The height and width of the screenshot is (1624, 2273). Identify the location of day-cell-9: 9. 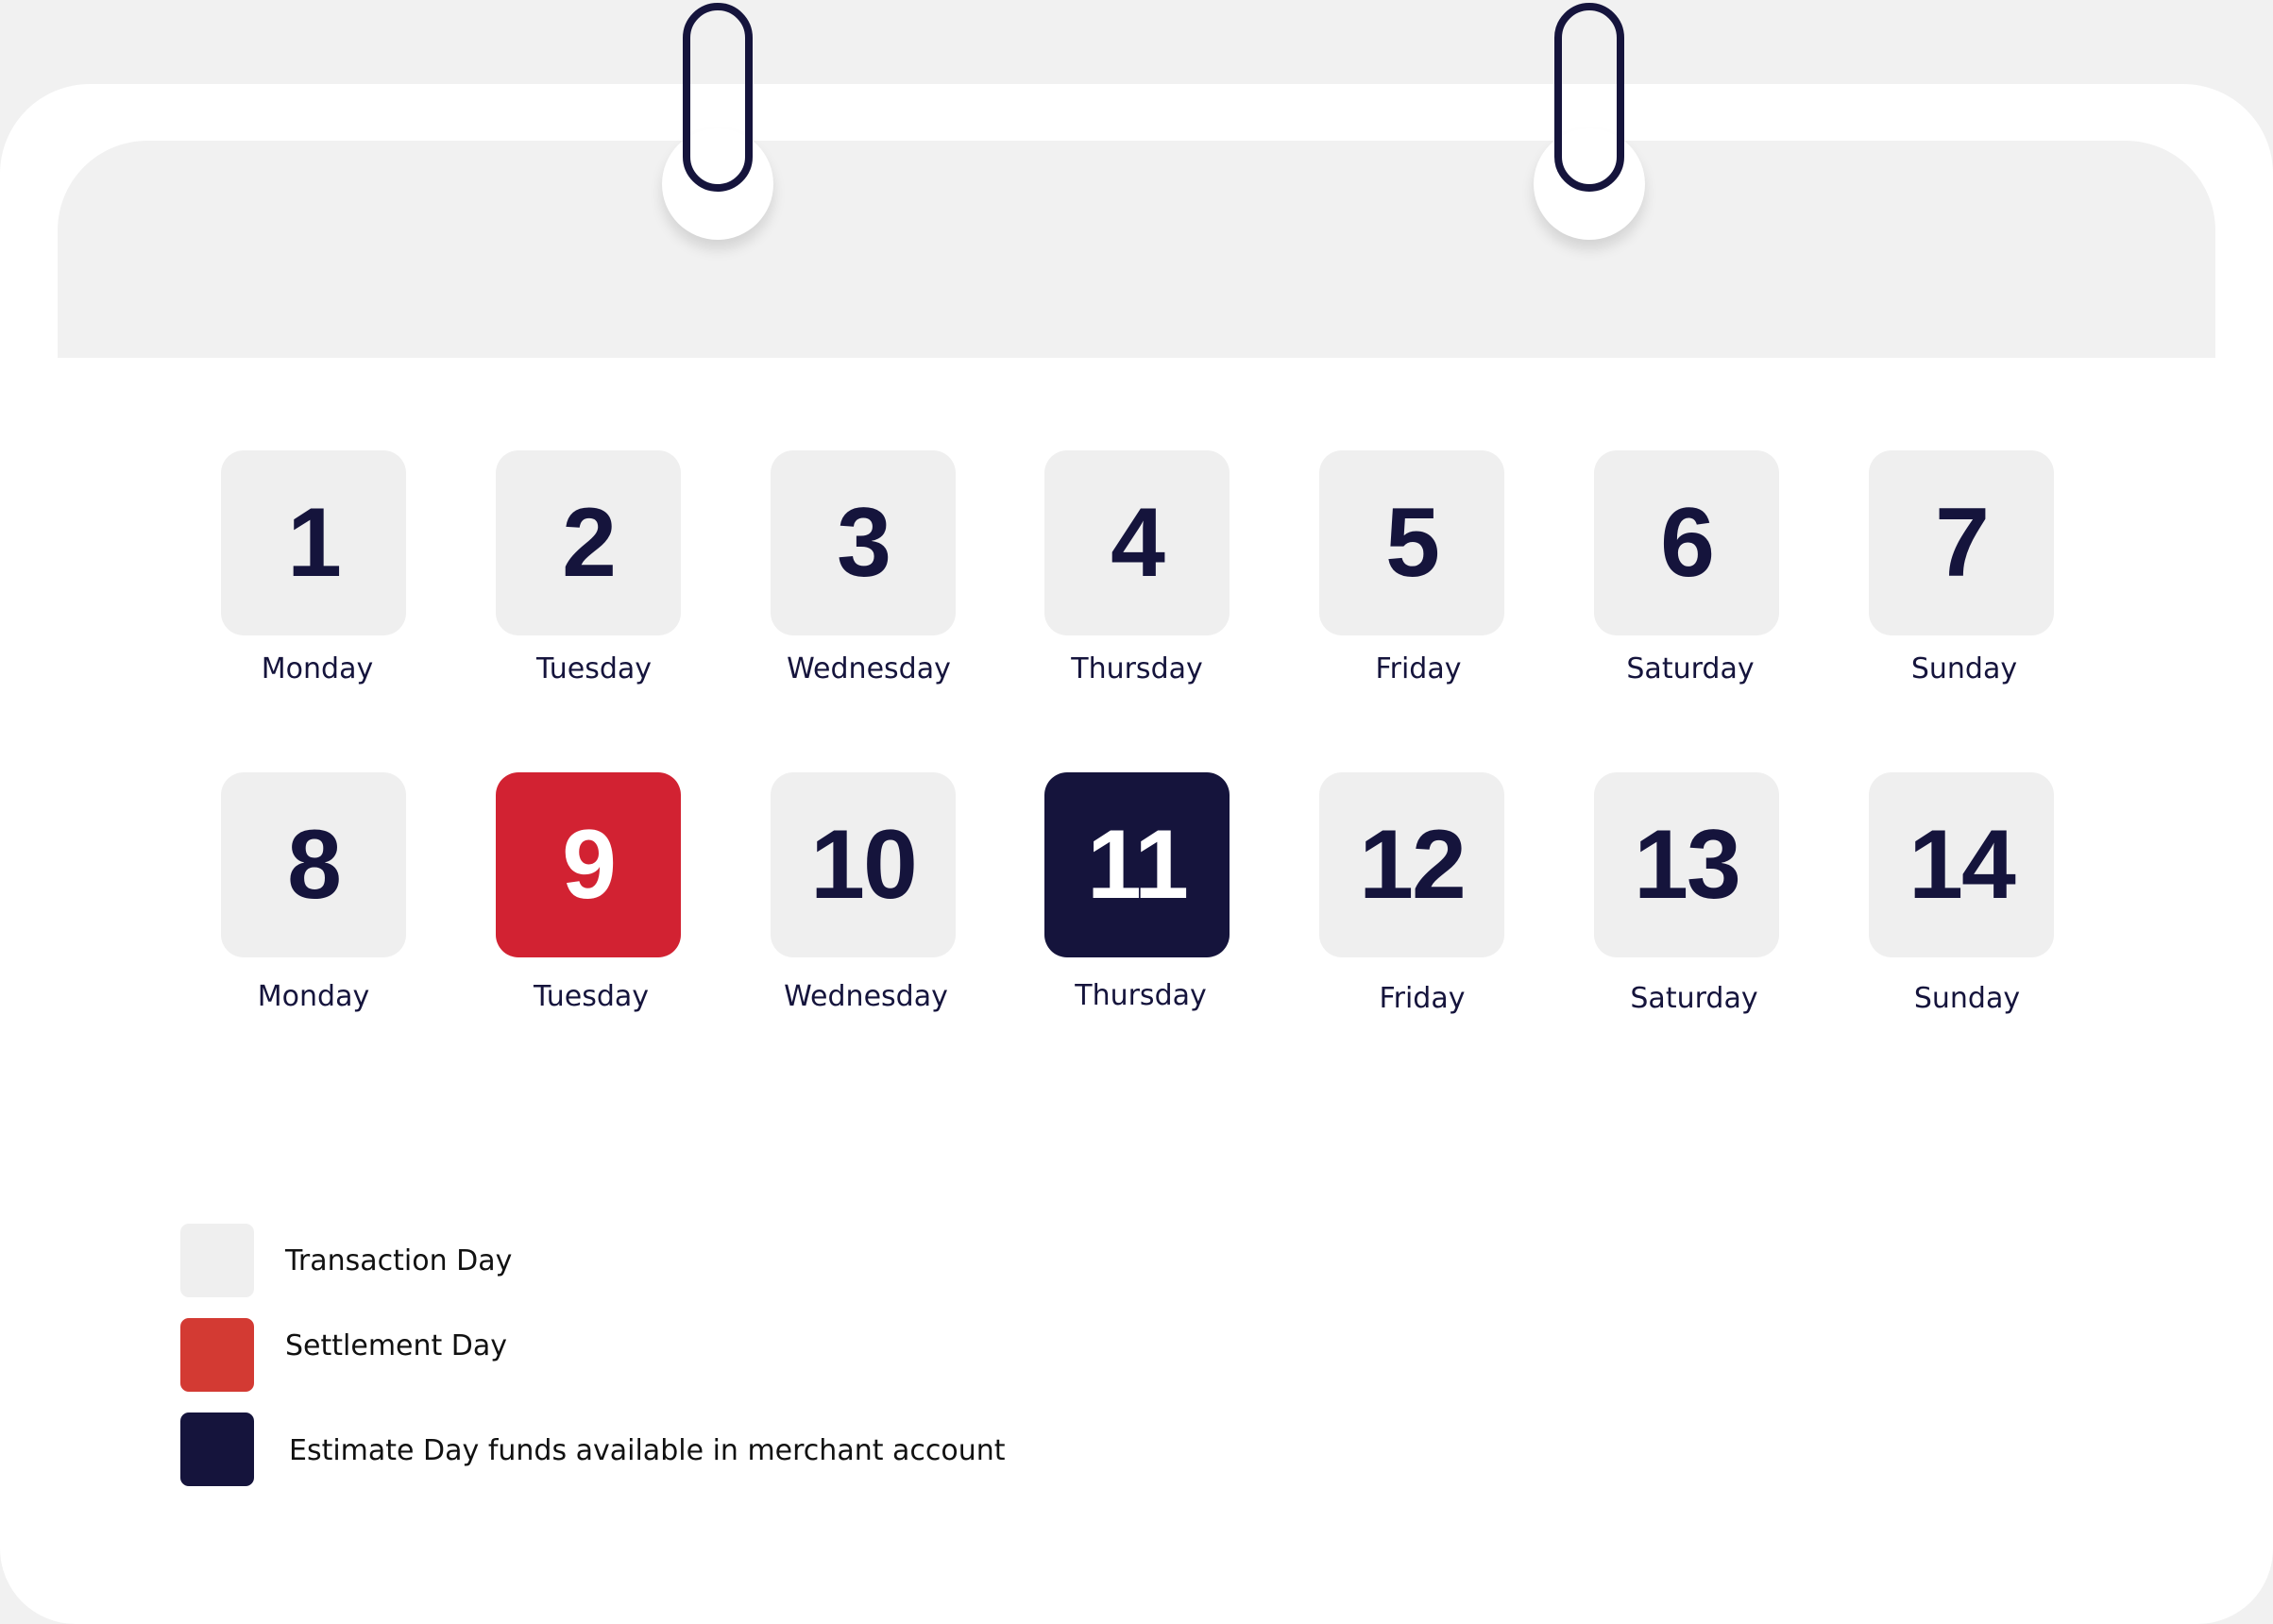
(588, 864).